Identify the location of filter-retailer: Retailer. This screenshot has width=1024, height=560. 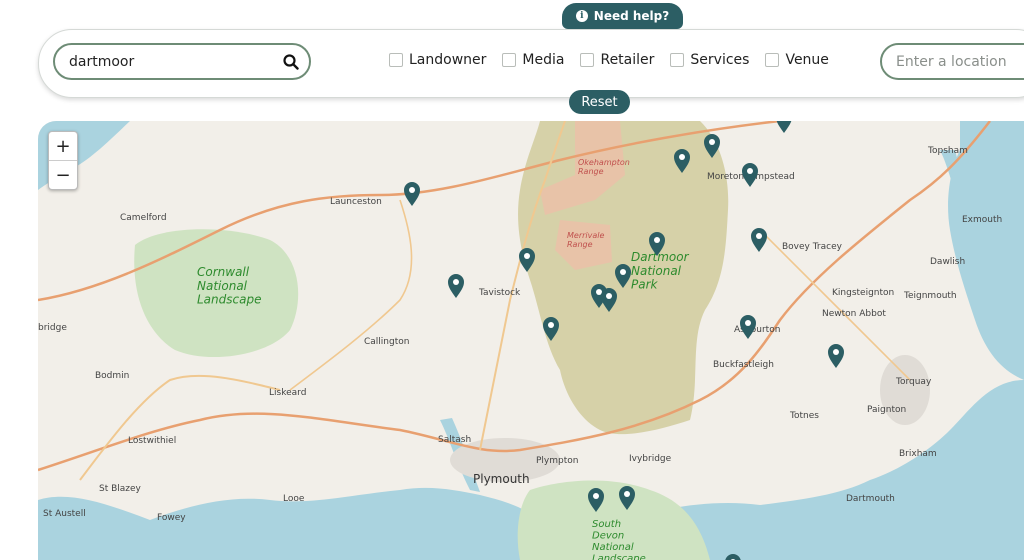
(617, 60).